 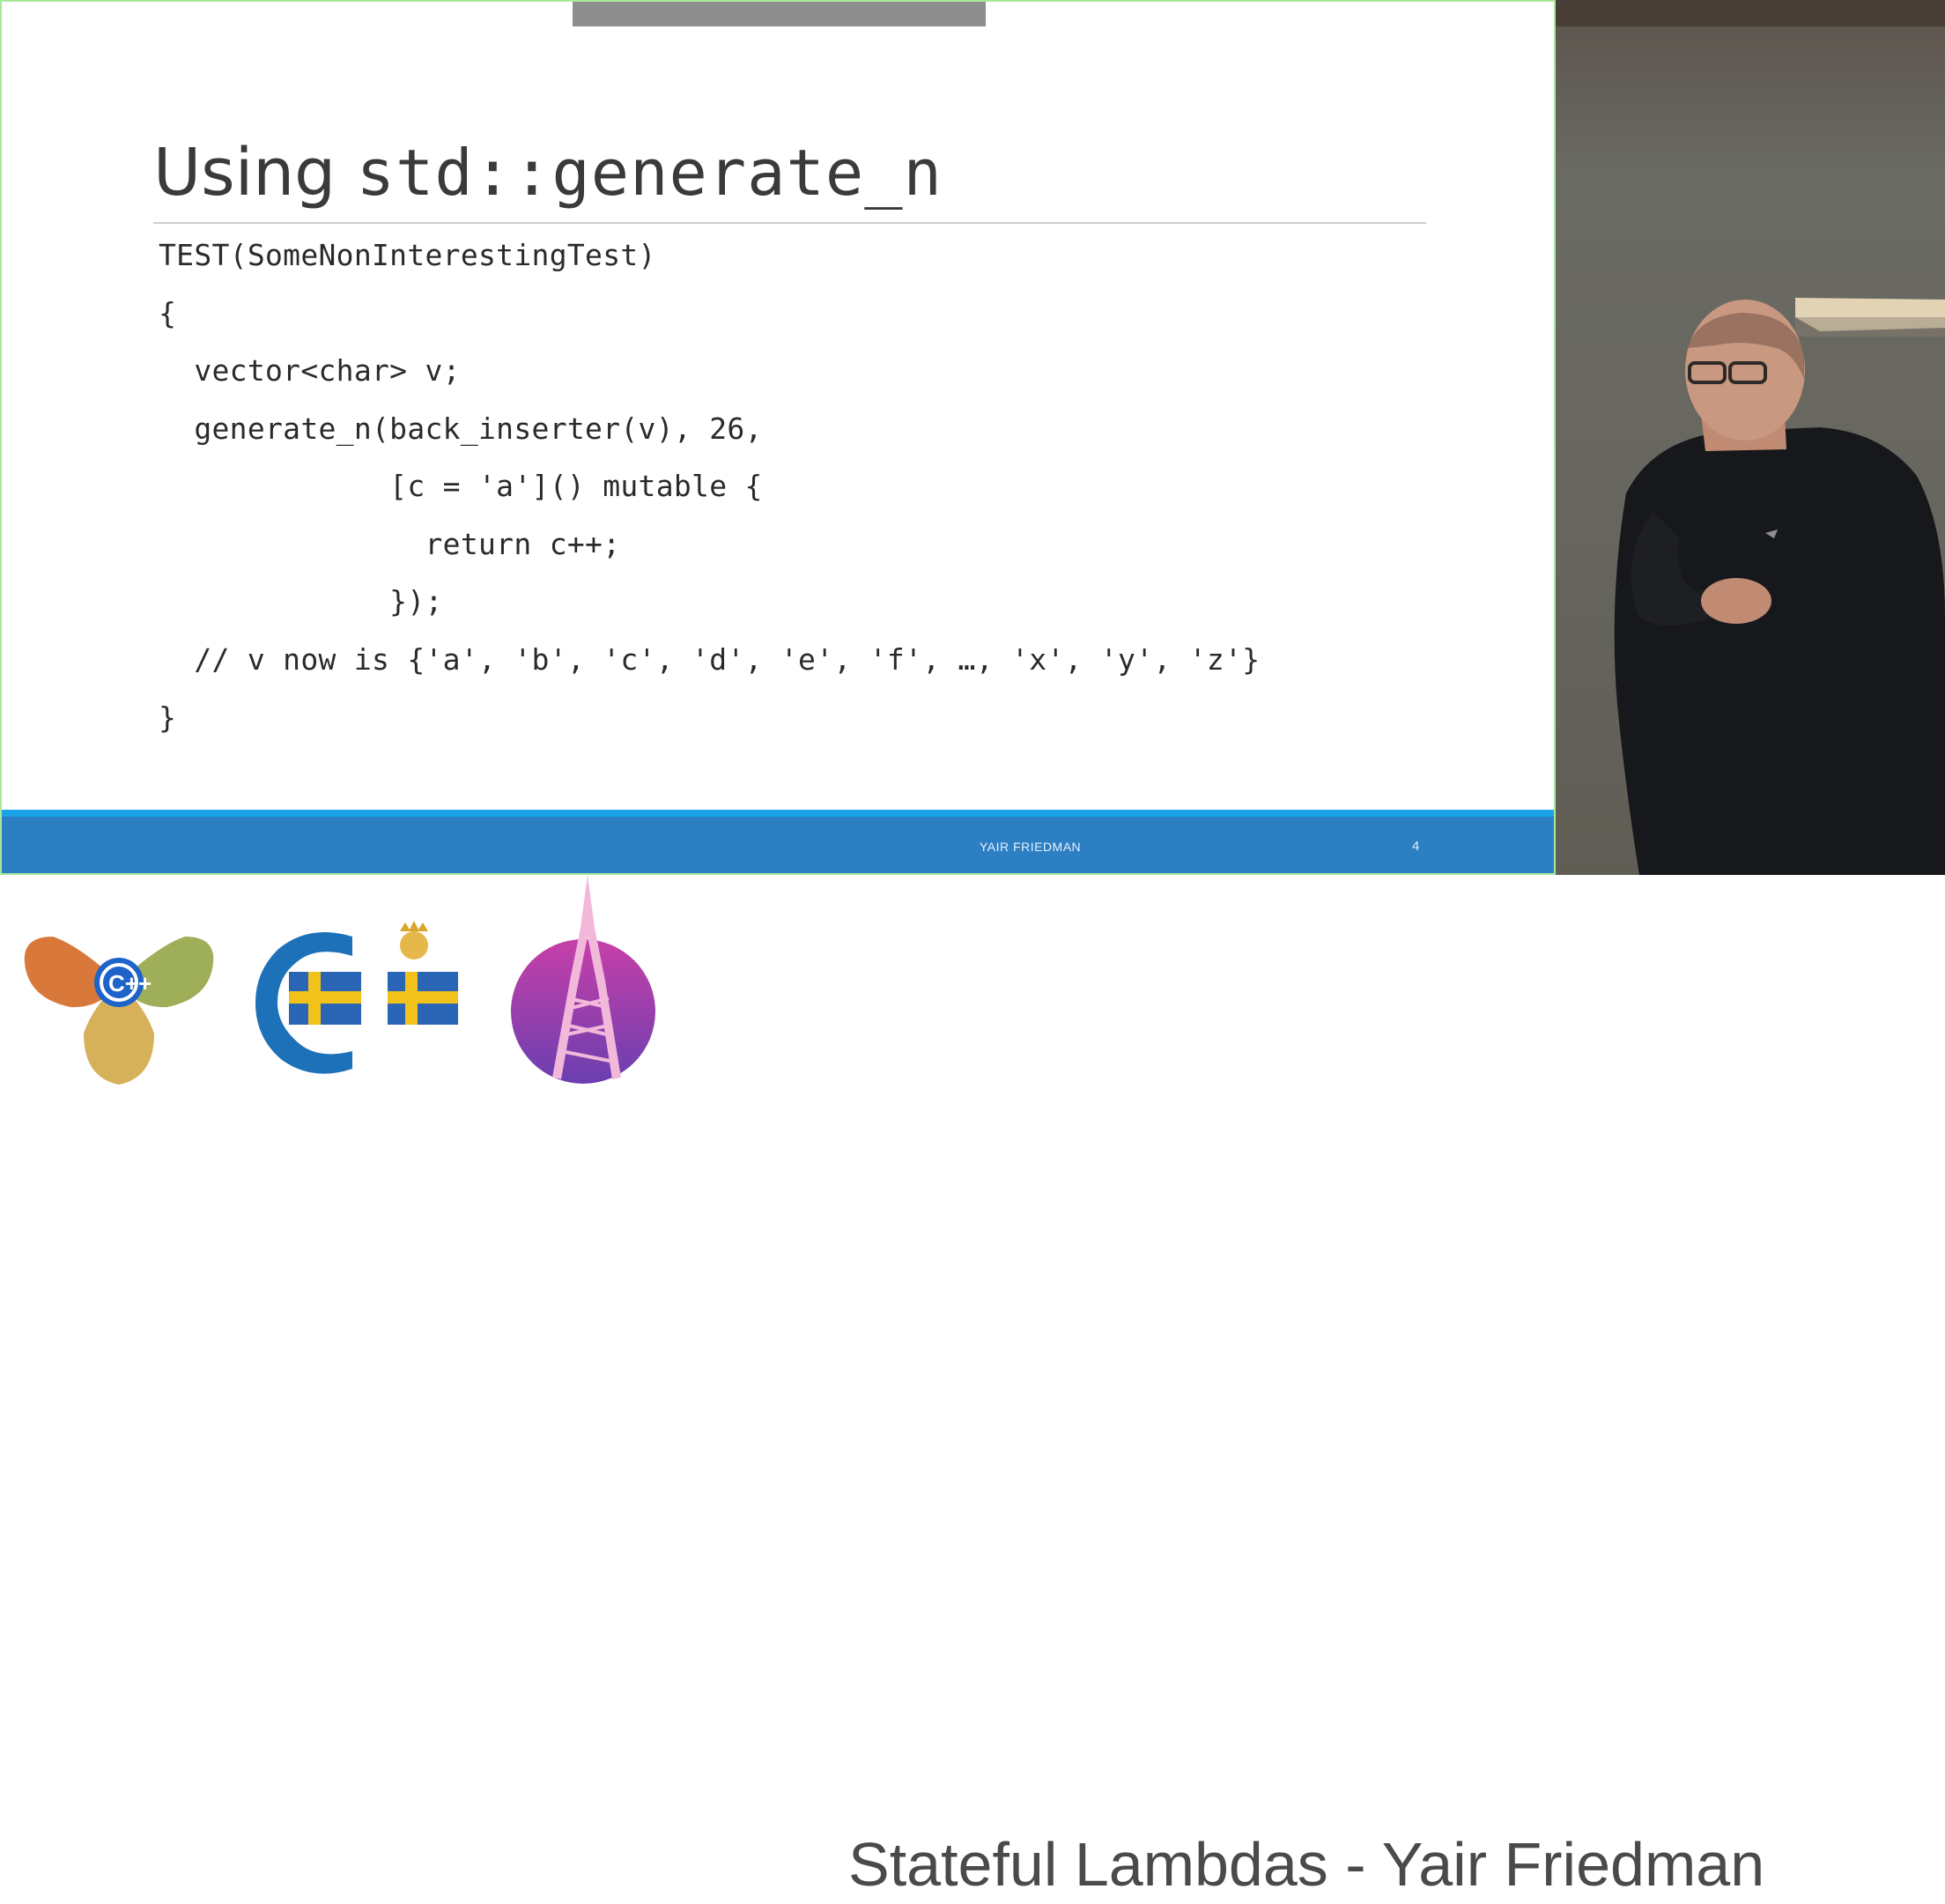 I want to click on logo-king-head, so click(x=414, y=945).